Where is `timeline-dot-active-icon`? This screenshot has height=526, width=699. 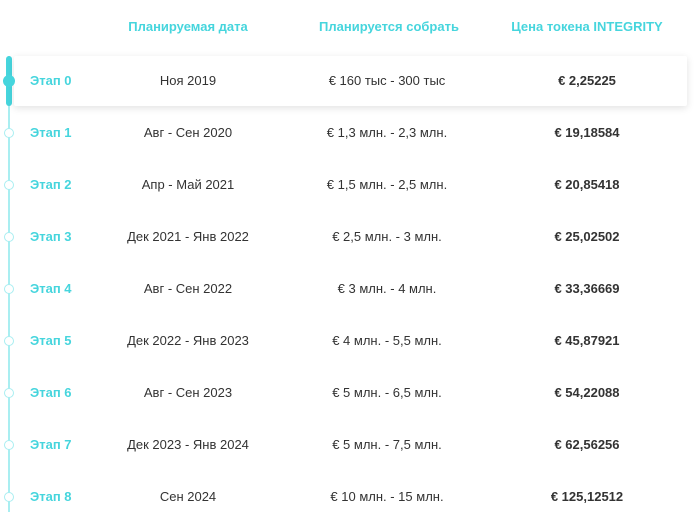 timeline-dot-active-icon is located at coordinates (9, 81).